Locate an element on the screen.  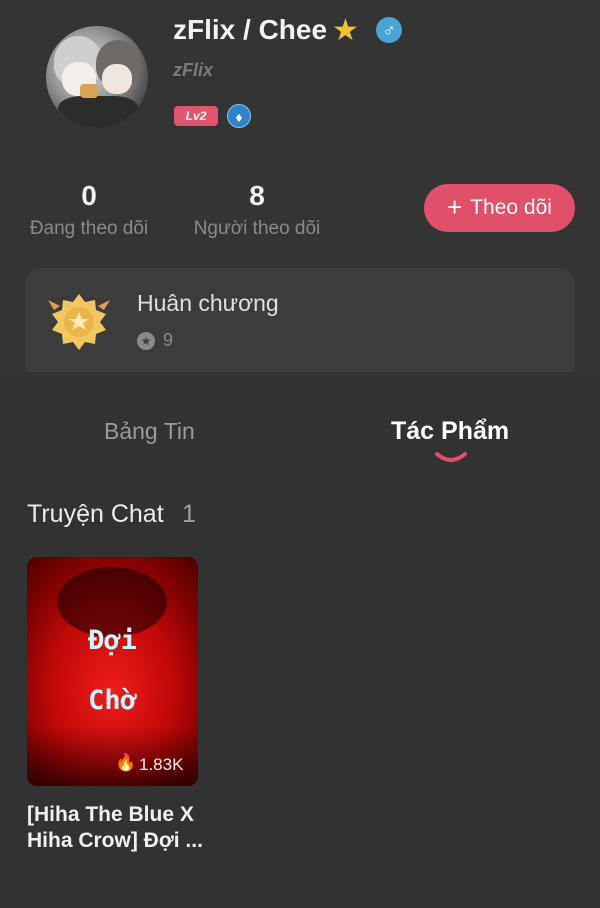
following-stat: 0 Đang theo dõi is located at coordinates (89, 210).